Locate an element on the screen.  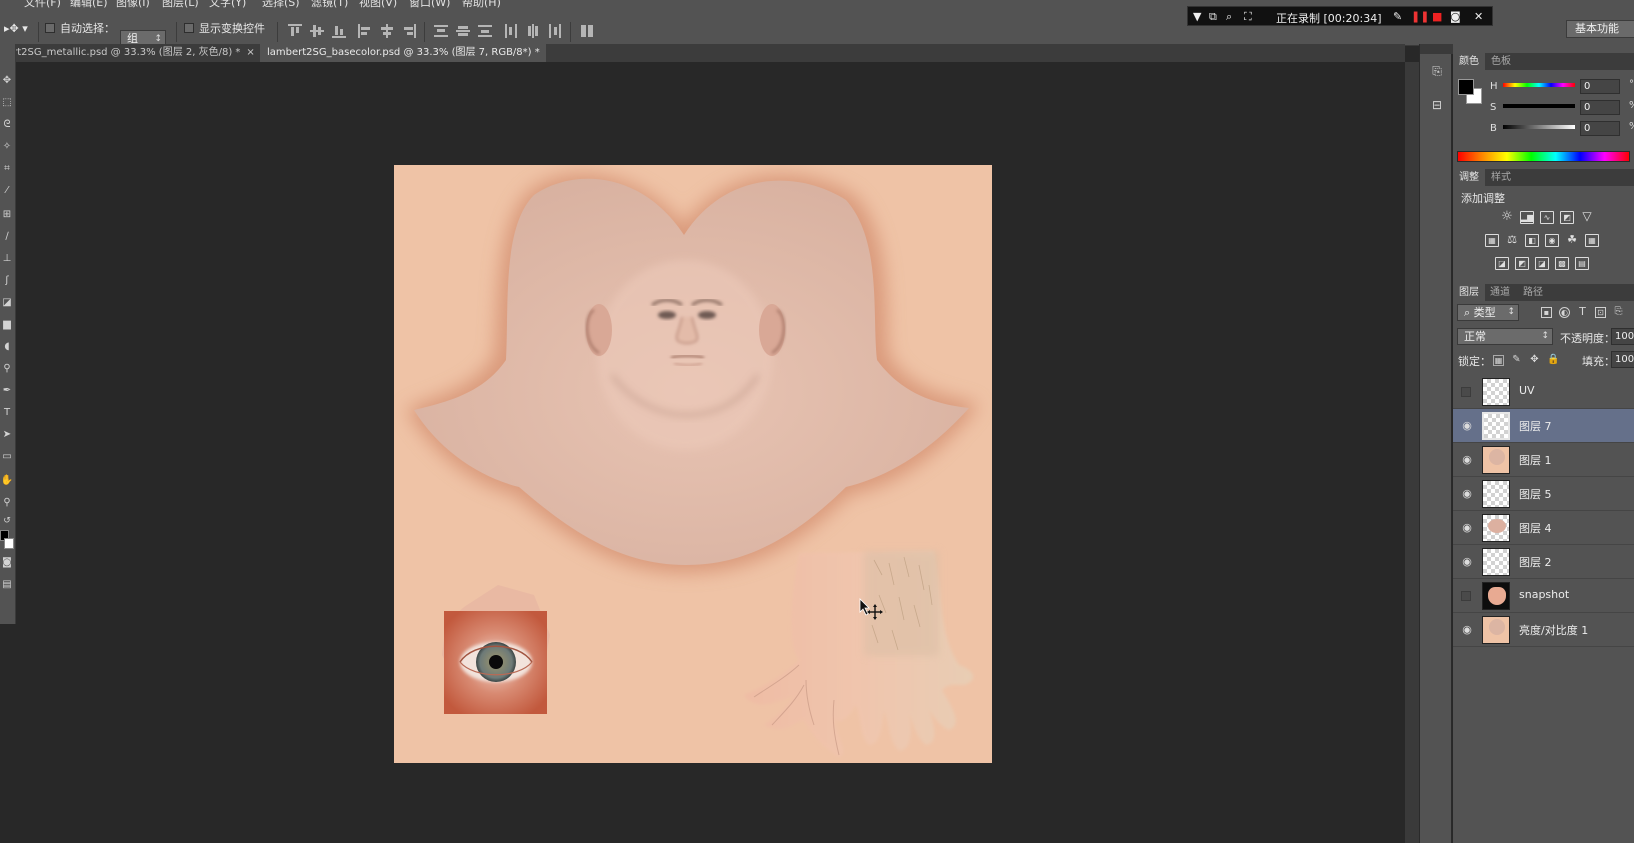
saturation-value: 0 is located at coordinates (1600, 107).